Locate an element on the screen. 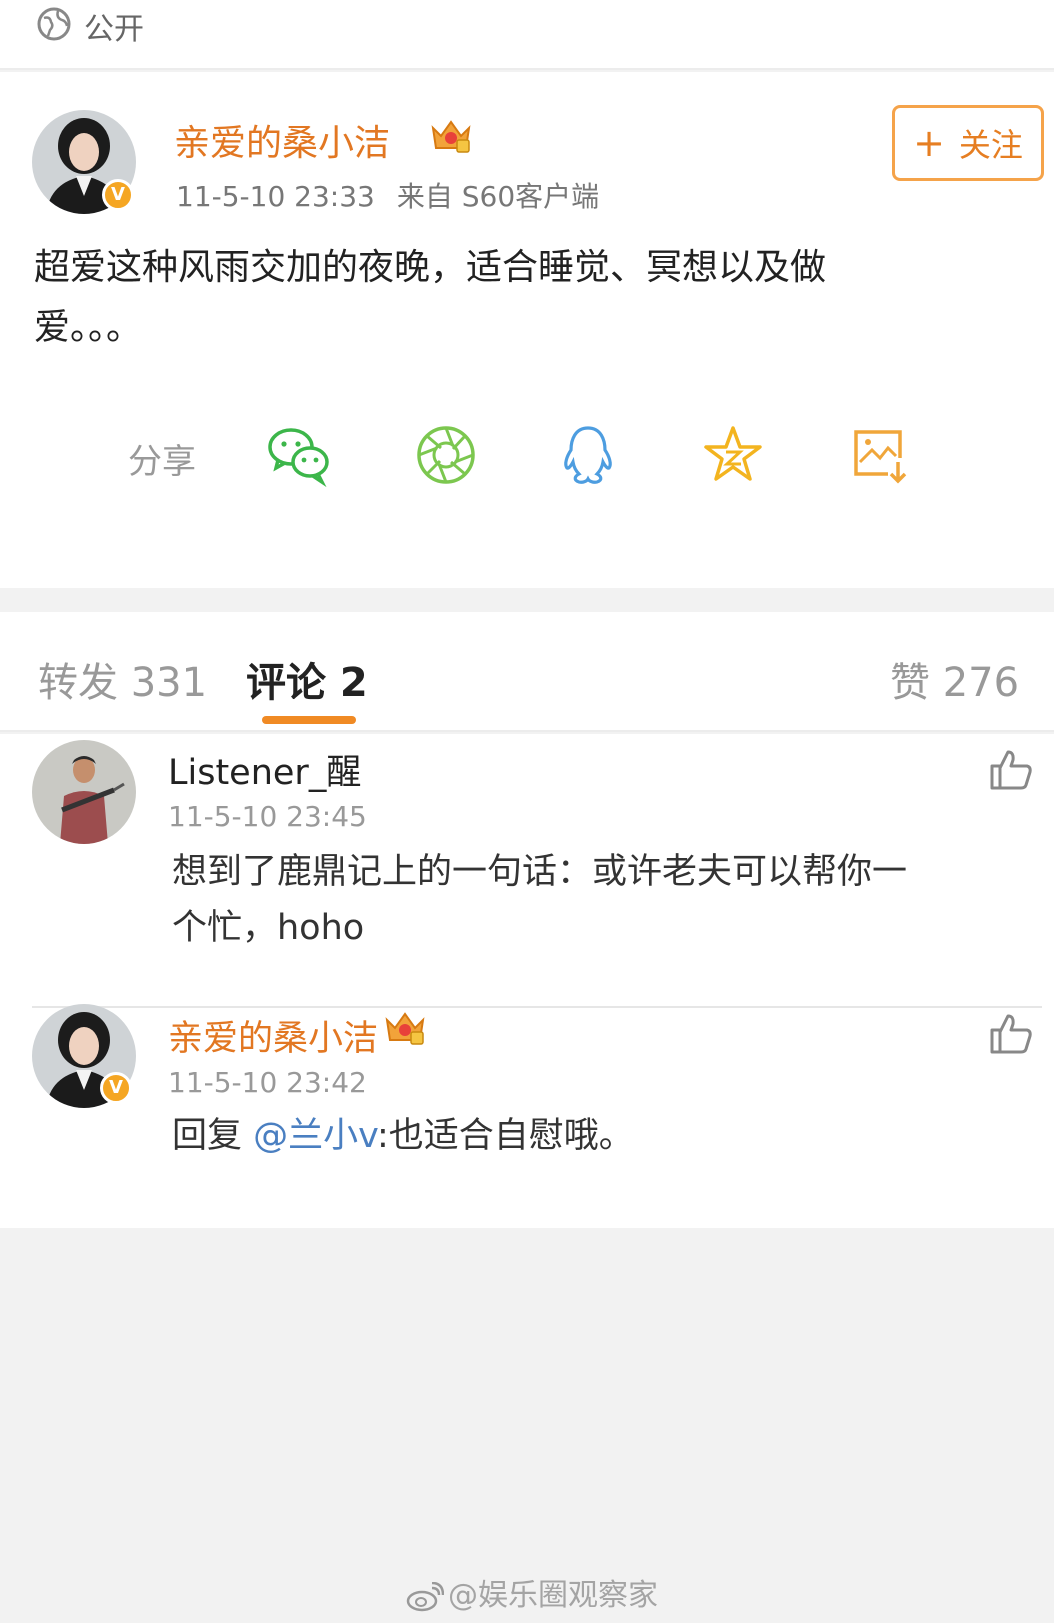  follow-button: + 关注 is located at coordinates (968, 143).